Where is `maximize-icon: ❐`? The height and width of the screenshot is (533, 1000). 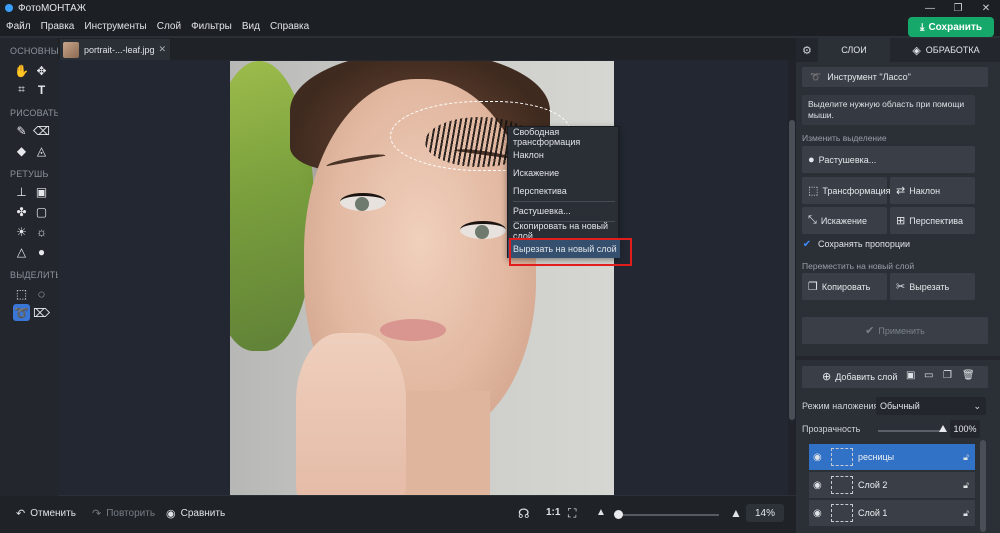
maximize-icon: ❐ is located at coordinates (958, 8).